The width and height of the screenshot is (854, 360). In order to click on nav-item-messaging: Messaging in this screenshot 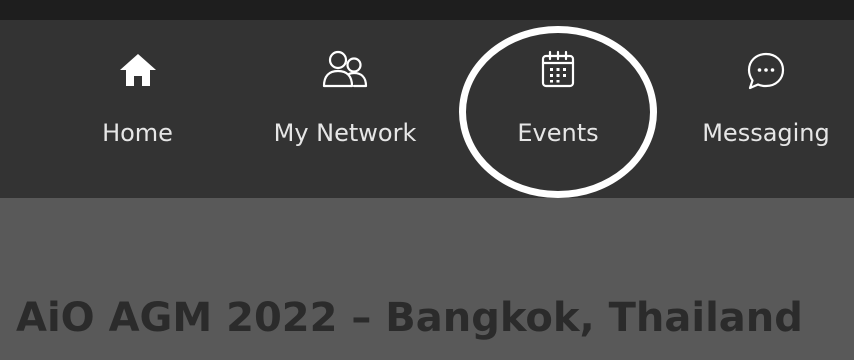, I will do `click(766, 106)`.